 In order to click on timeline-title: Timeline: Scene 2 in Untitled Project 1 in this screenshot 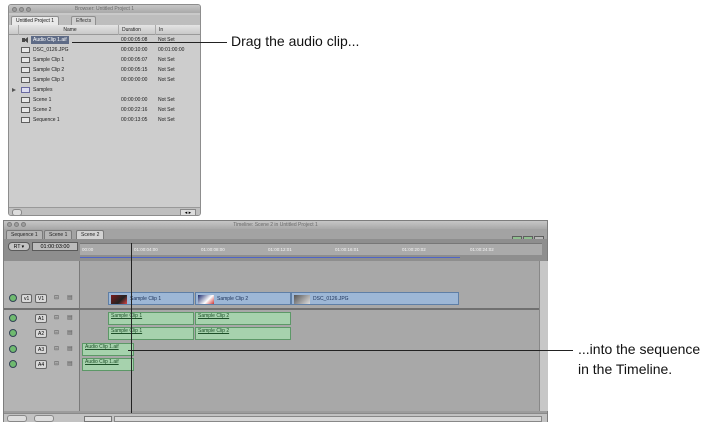, I will do `click(275, 225)`.